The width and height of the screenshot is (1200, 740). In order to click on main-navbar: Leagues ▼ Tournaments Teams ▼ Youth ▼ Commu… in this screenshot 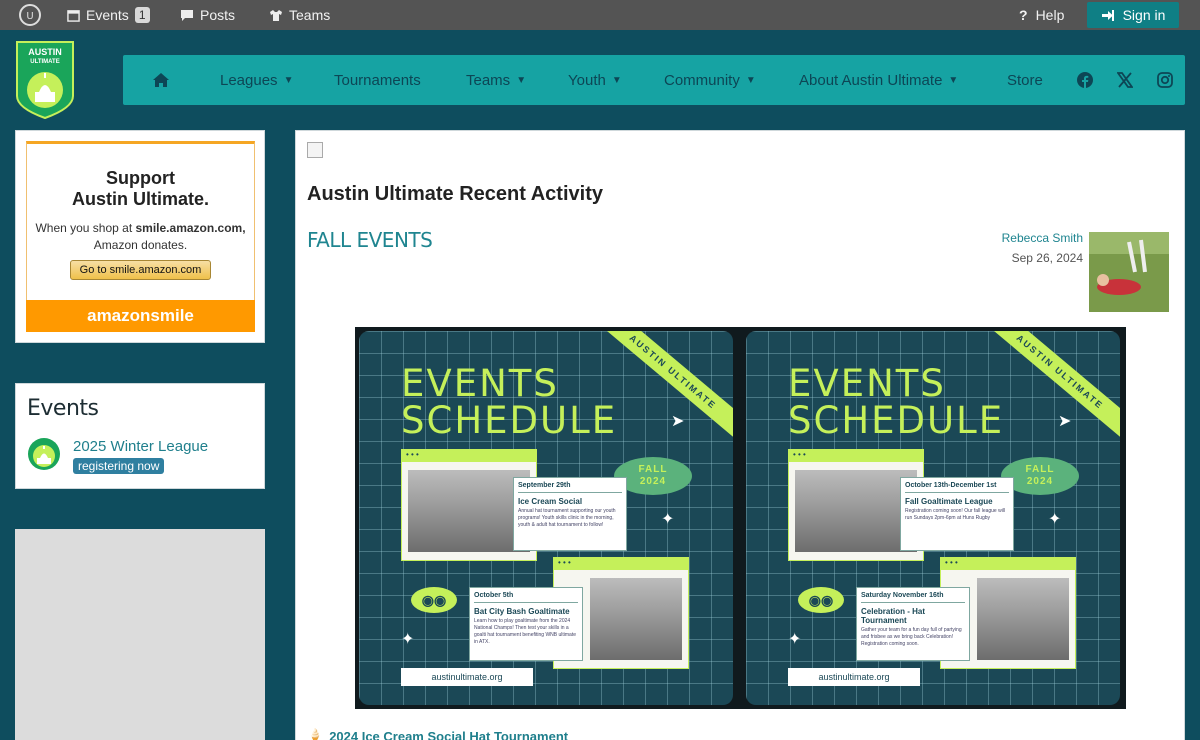, I will do `click(654, 80)`.